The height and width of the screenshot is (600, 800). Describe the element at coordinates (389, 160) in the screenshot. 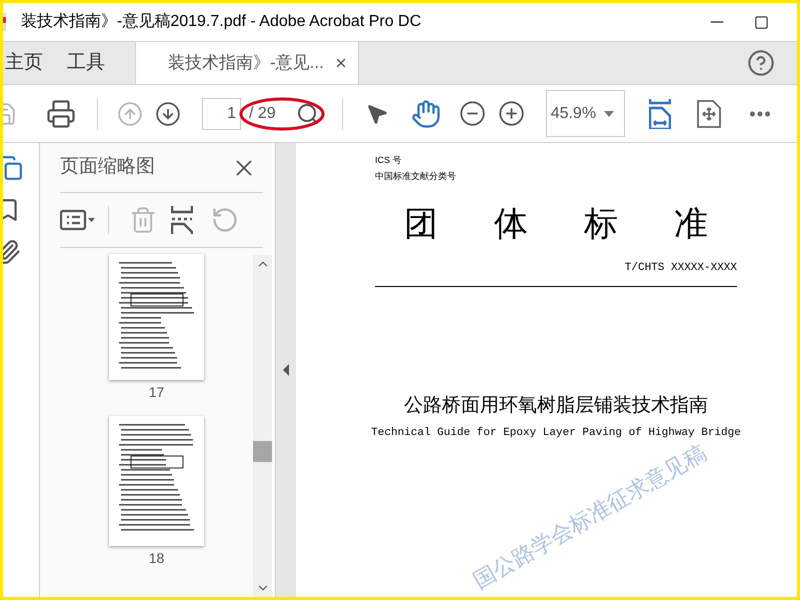

I see `ics-label: ICS 号` at that location.